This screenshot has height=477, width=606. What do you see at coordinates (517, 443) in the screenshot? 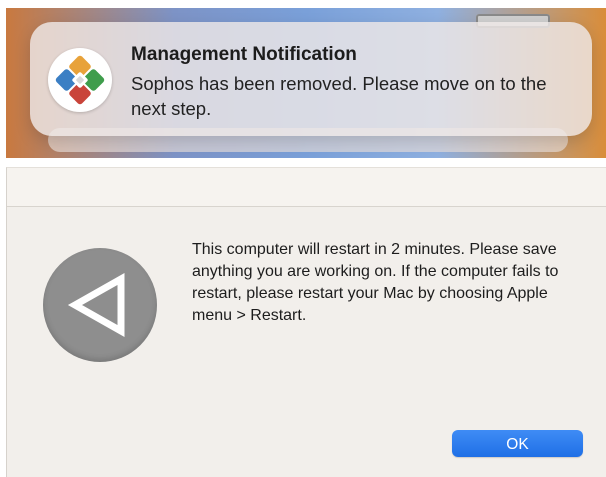
I see `ok-button: OK` at bounding box center [517, 443].